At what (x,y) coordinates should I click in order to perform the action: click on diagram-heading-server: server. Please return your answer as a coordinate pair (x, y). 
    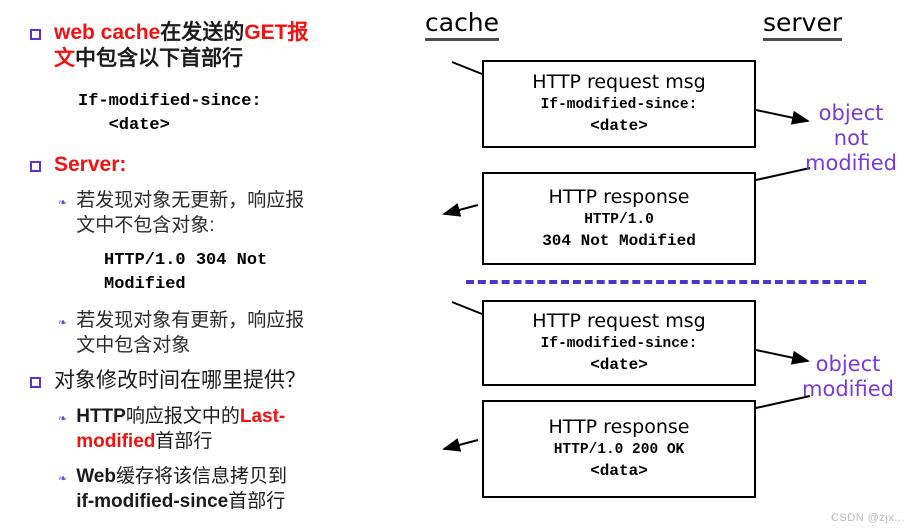
    Looking at the image, I should click on (803, 24).